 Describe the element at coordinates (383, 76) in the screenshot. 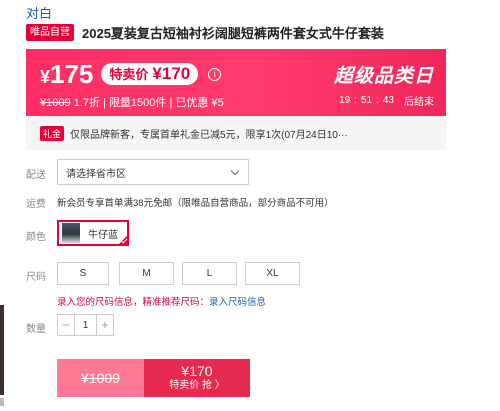

I see `promo-title: 超级品类日` at that location.